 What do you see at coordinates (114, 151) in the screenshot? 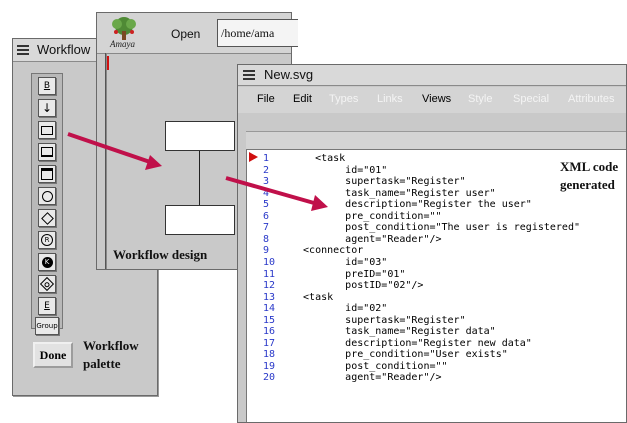
I see `arrow-palette-to-design` at bounding box center [114, 151].